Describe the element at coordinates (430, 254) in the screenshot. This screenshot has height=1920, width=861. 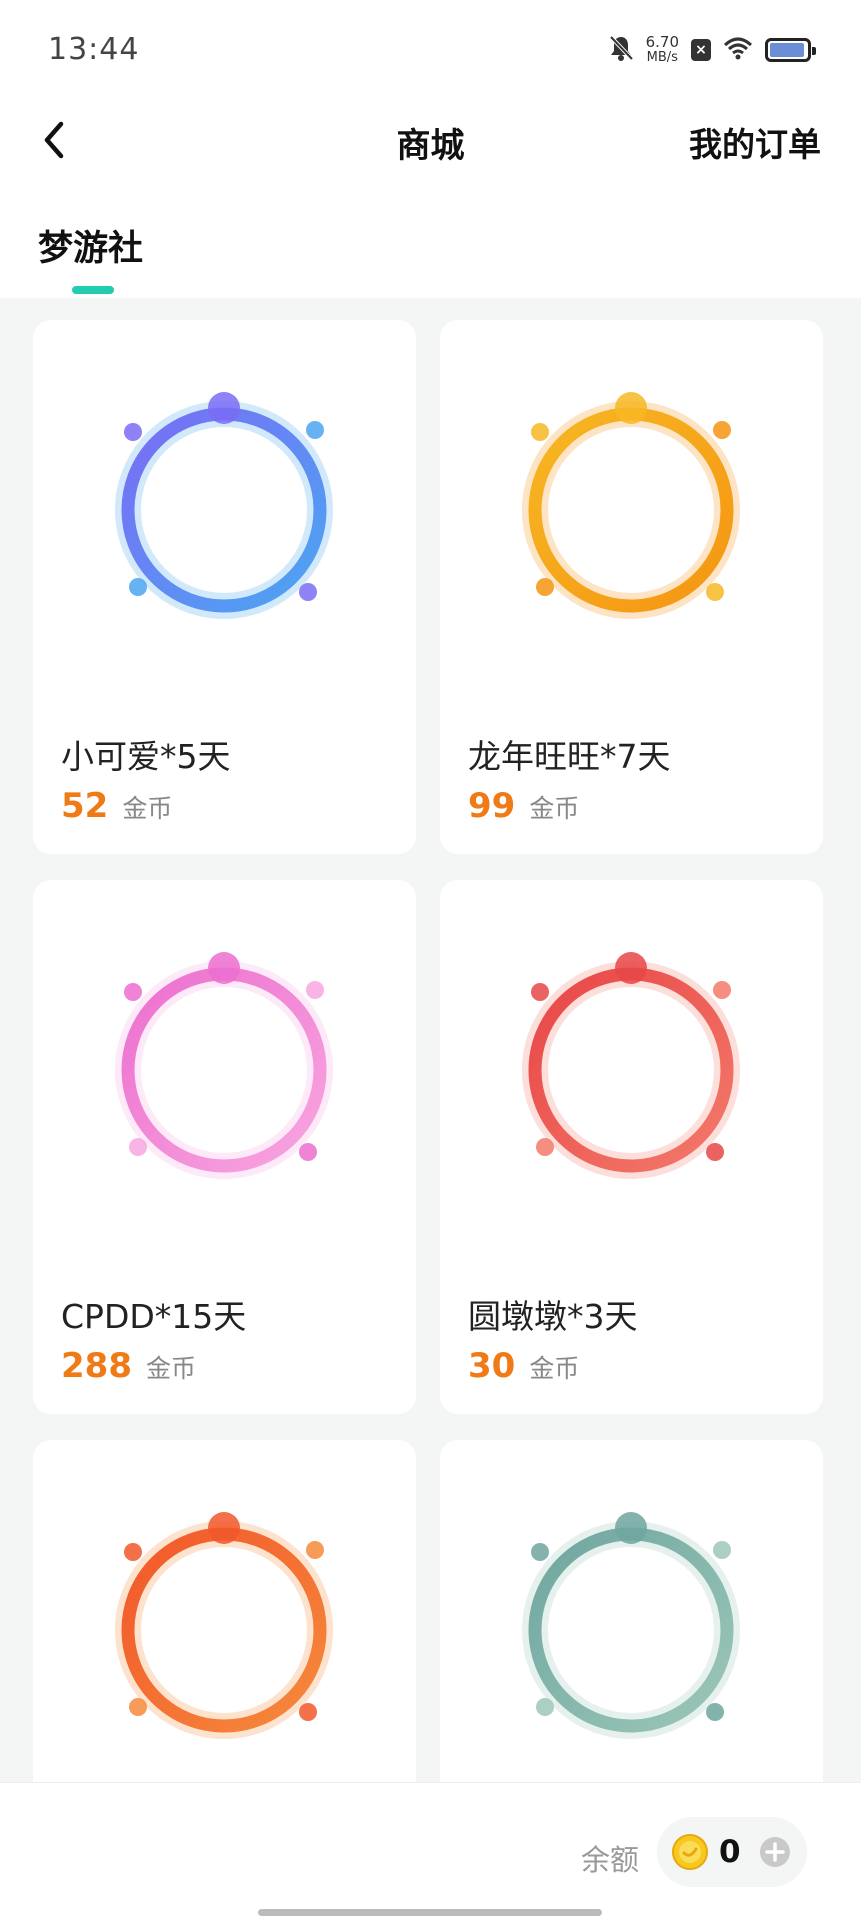
I see `tab-bar: 梦游社` at that location.